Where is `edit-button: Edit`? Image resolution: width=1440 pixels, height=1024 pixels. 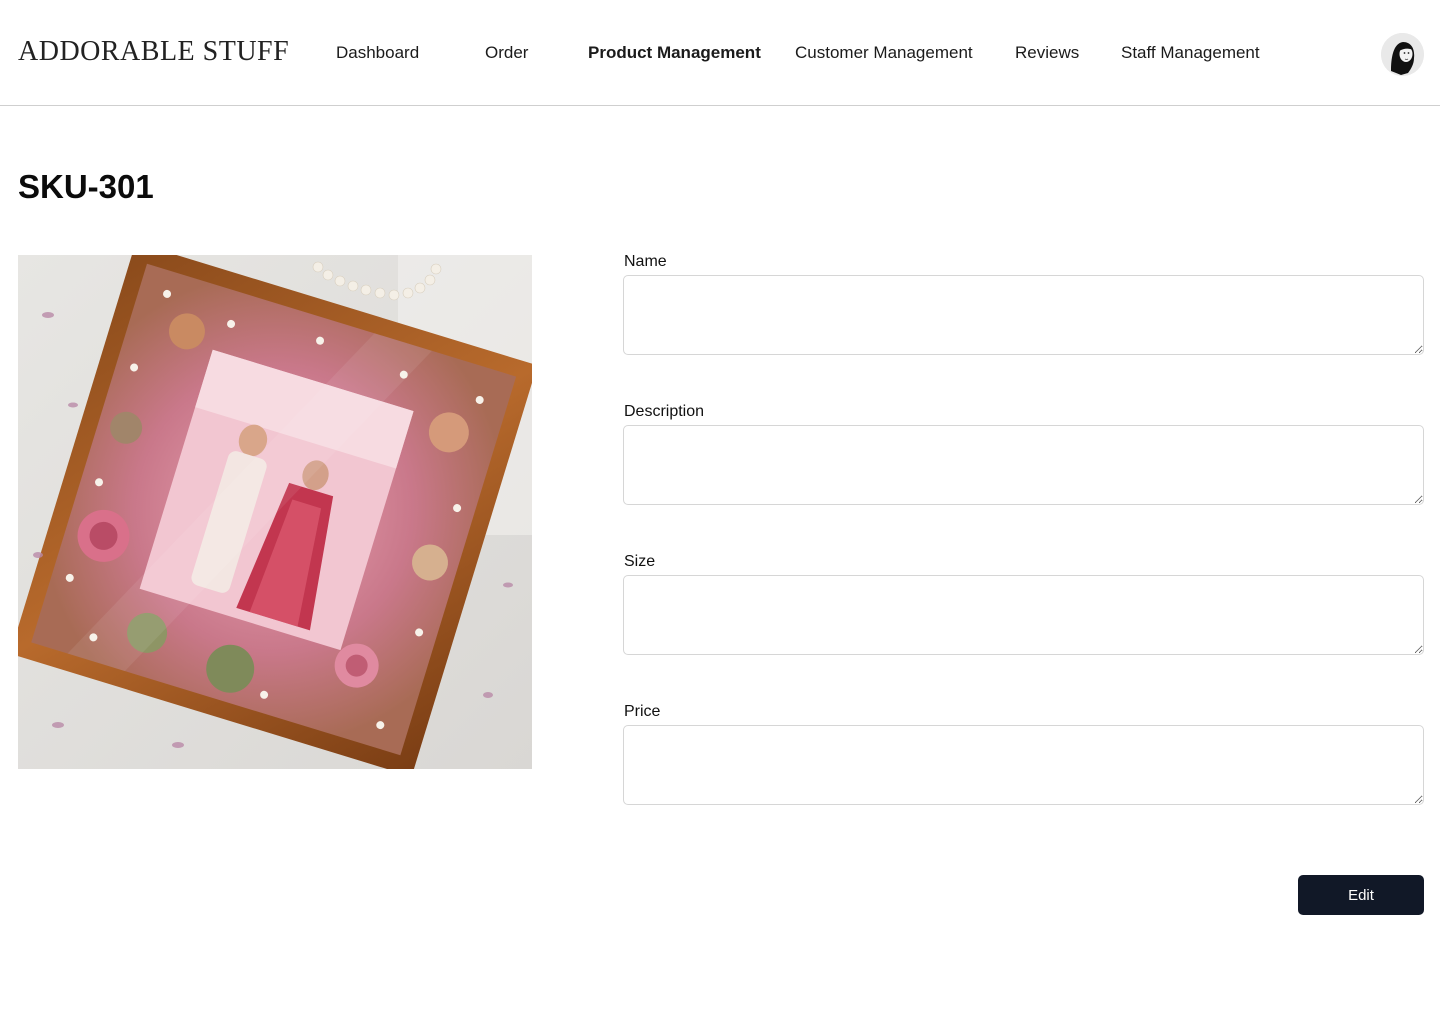 edit-button: Edit is located at coordinates (1361, 895).